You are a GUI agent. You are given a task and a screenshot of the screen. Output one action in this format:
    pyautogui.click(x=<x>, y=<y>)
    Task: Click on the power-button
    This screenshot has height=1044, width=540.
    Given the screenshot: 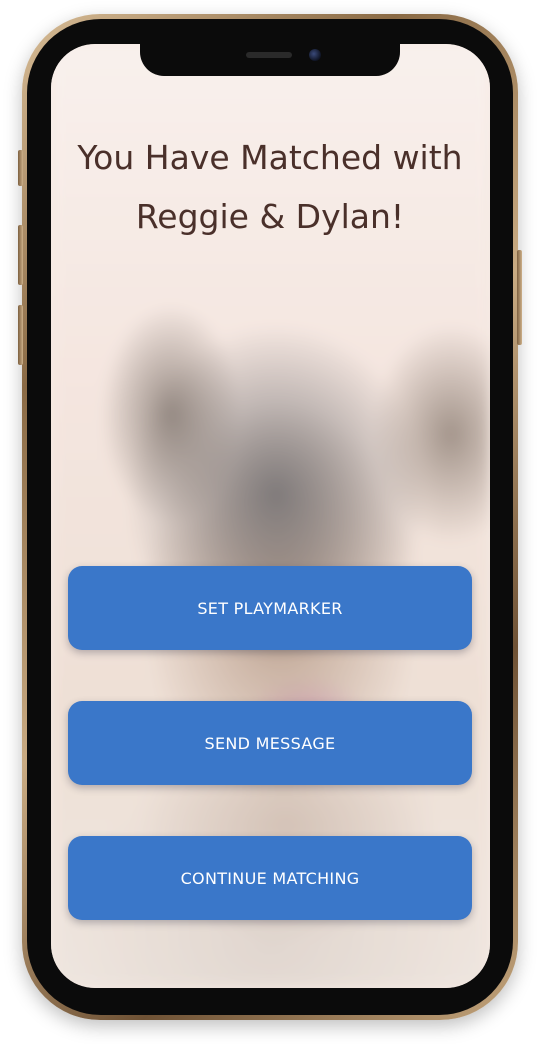 What is the action you would take?
    pyautogui.click(x=519, y=297)
    